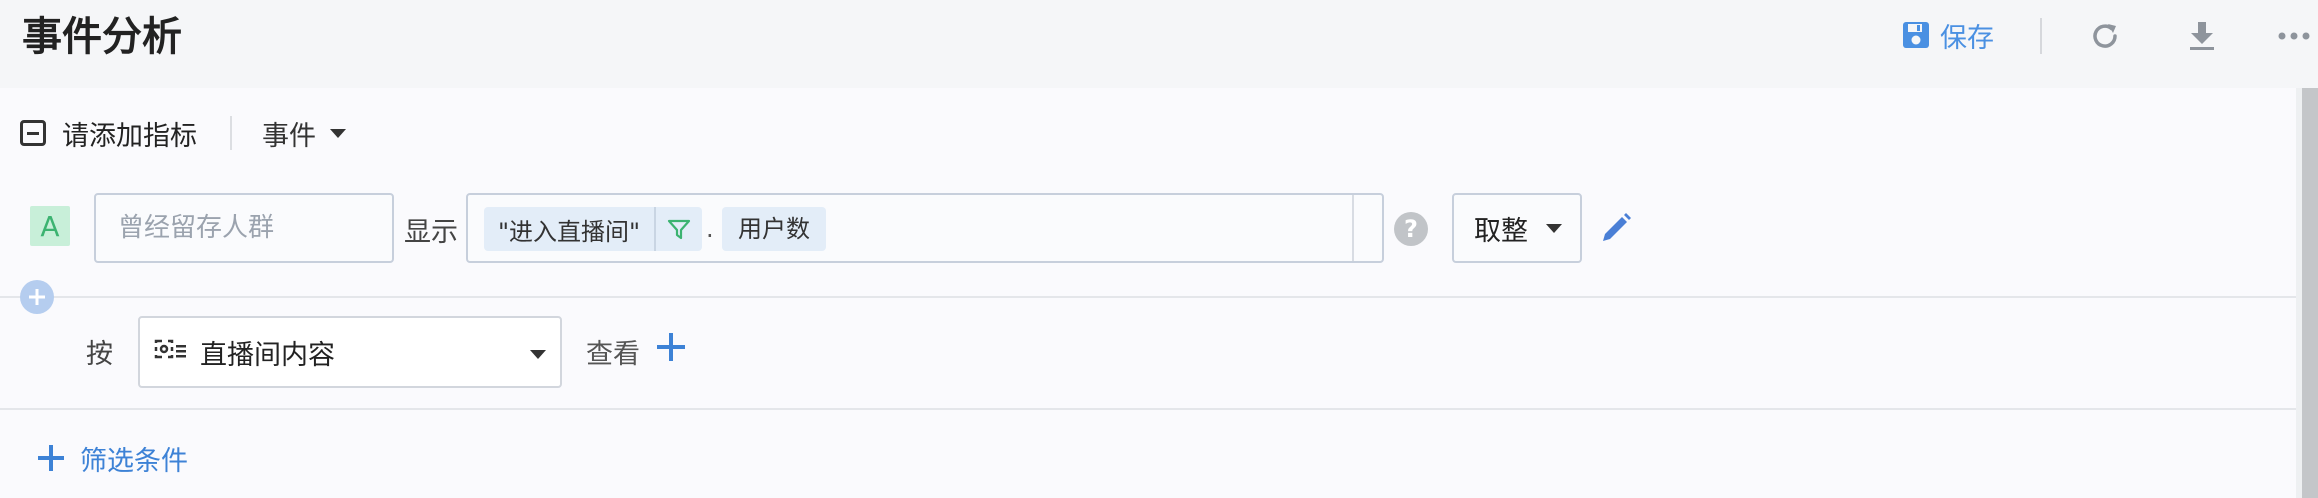  I want to click on save-icon, so click(1916, 35).